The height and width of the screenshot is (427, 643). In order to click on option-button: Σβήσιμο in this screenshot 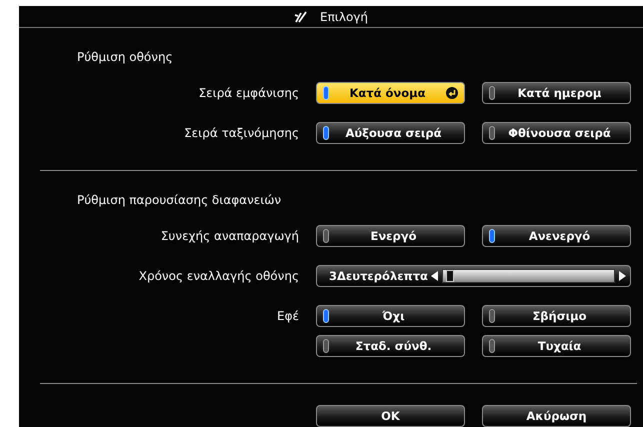, I will do `click(556, 316)`.